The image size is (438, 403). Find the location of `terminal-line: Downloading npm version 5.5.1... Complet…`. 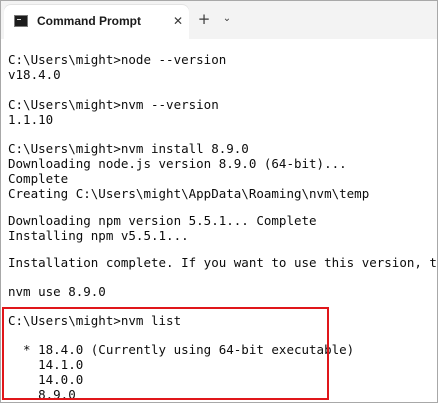

terminal-line: Downloading npm version 5.5.1... Complet… is located at coordinates (162, 220).